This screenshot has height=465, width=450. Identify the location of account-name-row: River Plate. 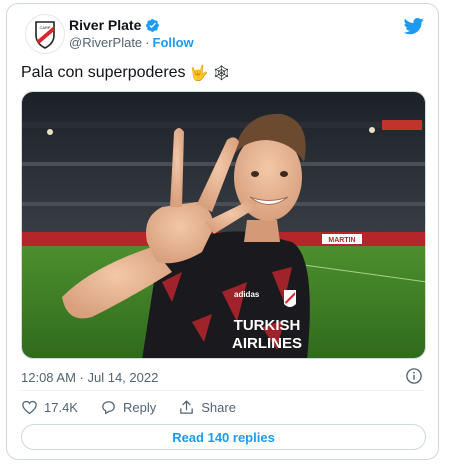
(114, 25).